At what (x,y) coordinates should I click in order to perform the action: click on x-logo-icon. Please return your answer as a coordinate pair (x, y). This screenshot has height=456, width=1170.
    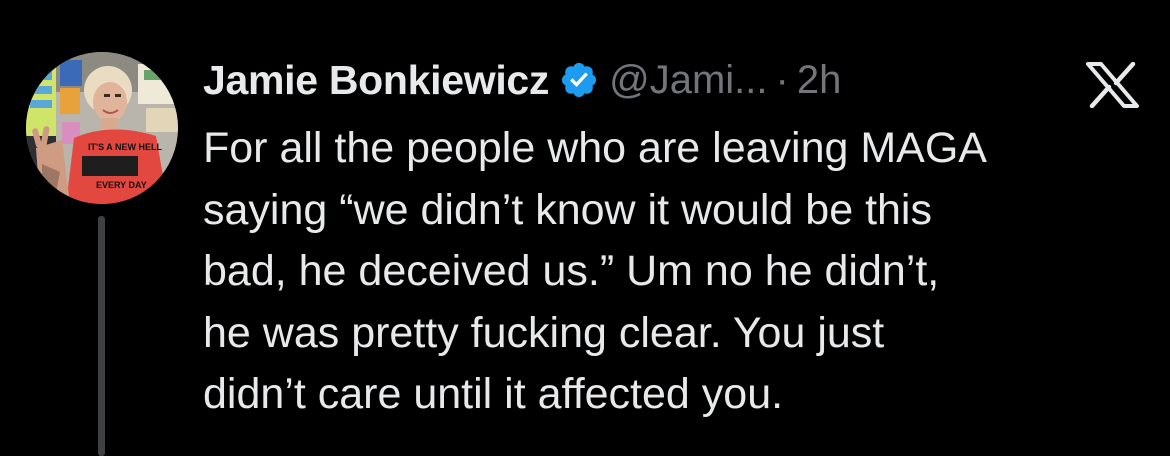
    Looking at the image, I should click on (1112, 85).